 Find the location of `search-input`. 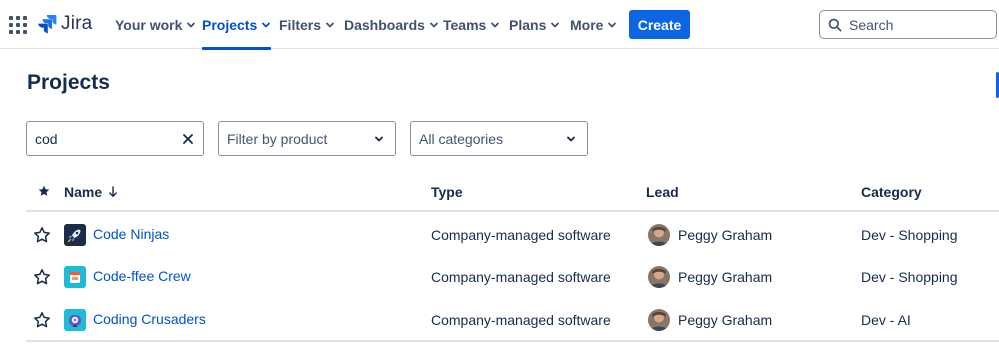

search-input is located at coordinates (919, 24).